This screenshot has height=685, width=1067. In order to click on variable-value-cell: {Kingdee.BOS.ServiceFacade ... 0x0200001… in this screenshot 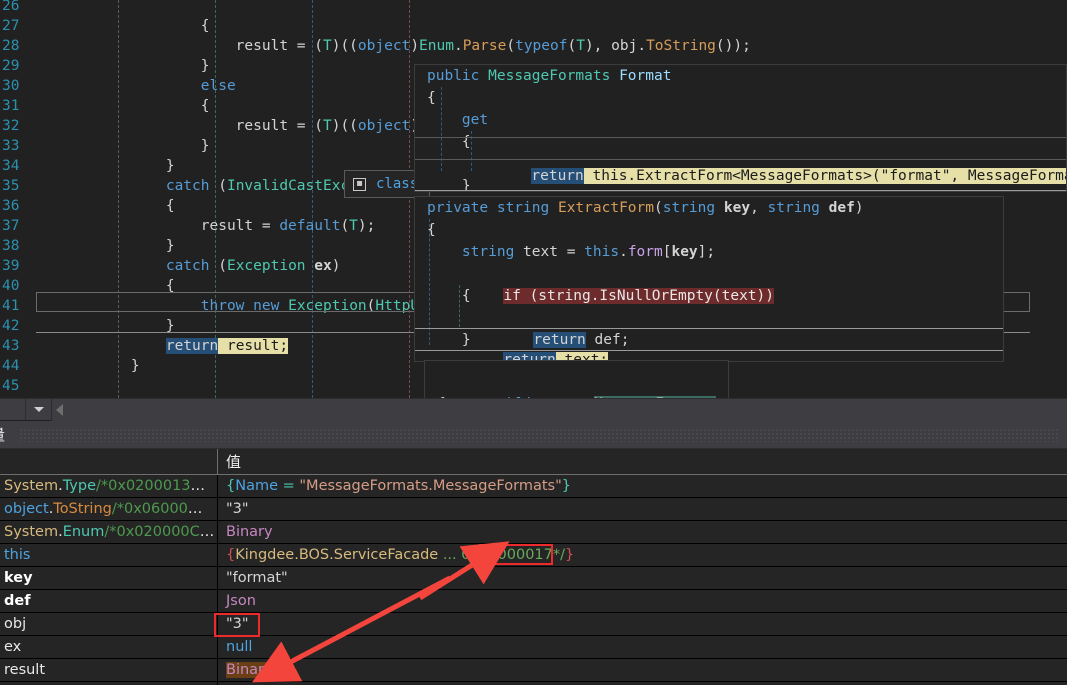, I will do `click(642, 555)`.